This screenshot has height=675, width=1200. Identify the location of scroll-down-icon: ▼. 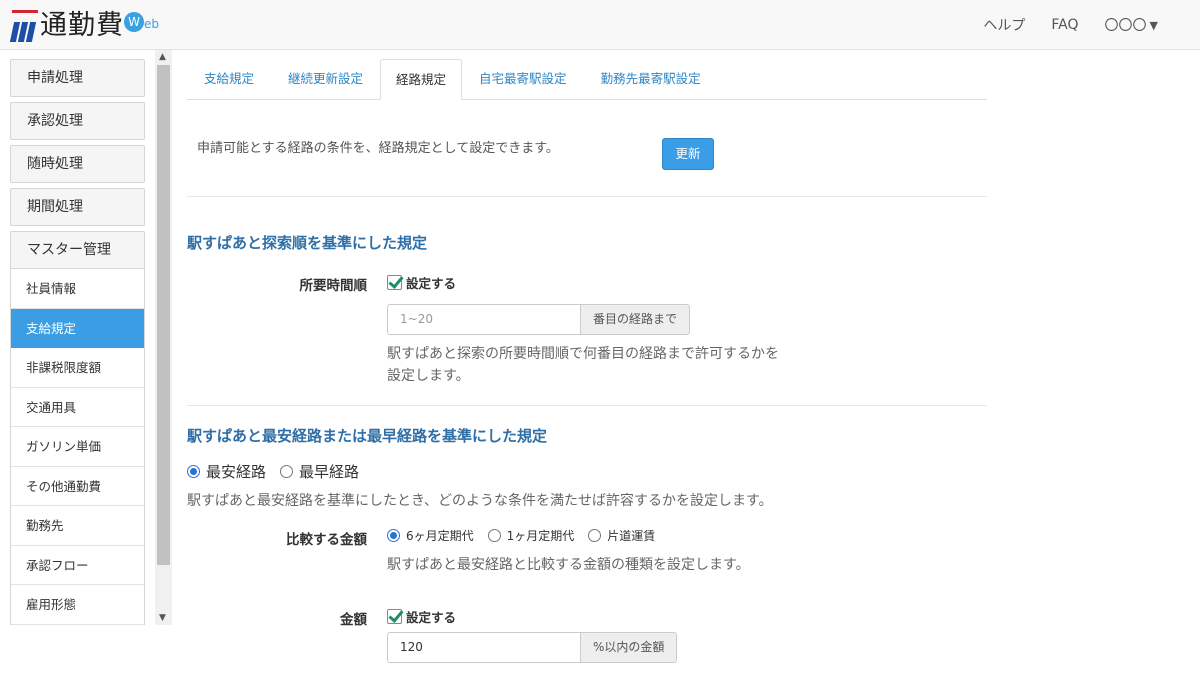
(162, 618).